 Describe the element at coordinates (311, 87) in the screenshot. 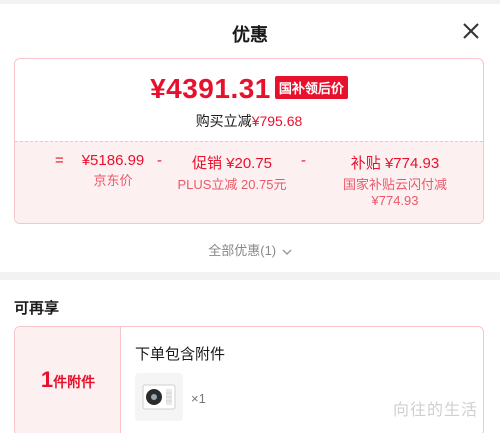

I see `subsidy-price-badge: 国补领后价` at that location.